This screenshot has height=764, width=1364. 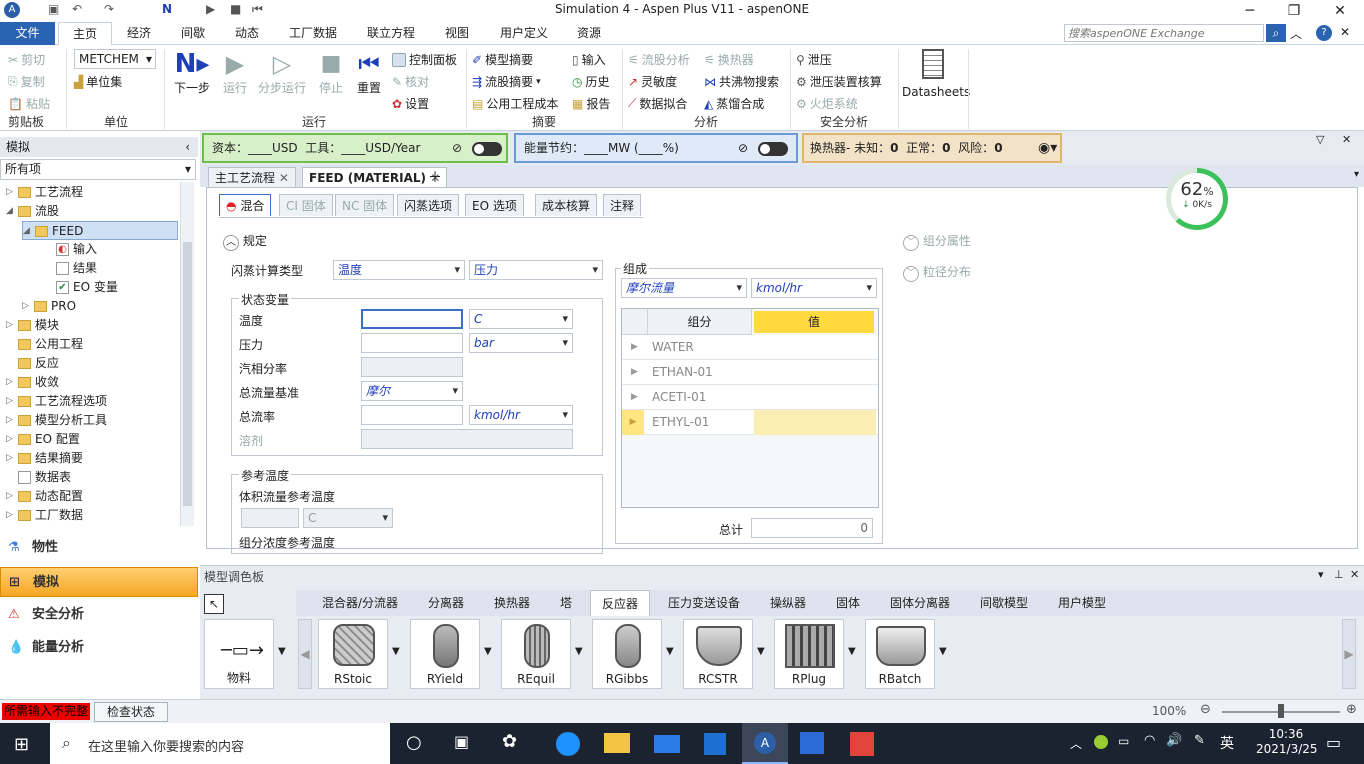 What do you see at coordinates (43, 439) in the screenshot?
I see `tree-item-eo-config: ▷ EO 配置` at bounding box center [43, 439].